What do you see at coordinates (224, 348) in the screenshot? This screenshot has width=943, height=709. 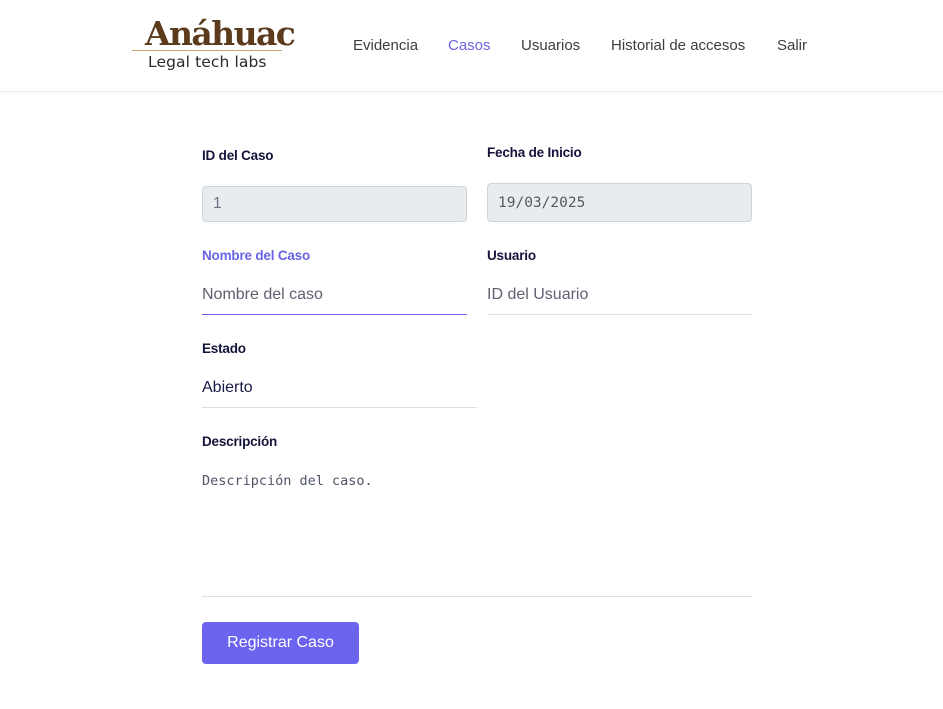 I see `status-label: Estado` at bounding box center [224, 348].